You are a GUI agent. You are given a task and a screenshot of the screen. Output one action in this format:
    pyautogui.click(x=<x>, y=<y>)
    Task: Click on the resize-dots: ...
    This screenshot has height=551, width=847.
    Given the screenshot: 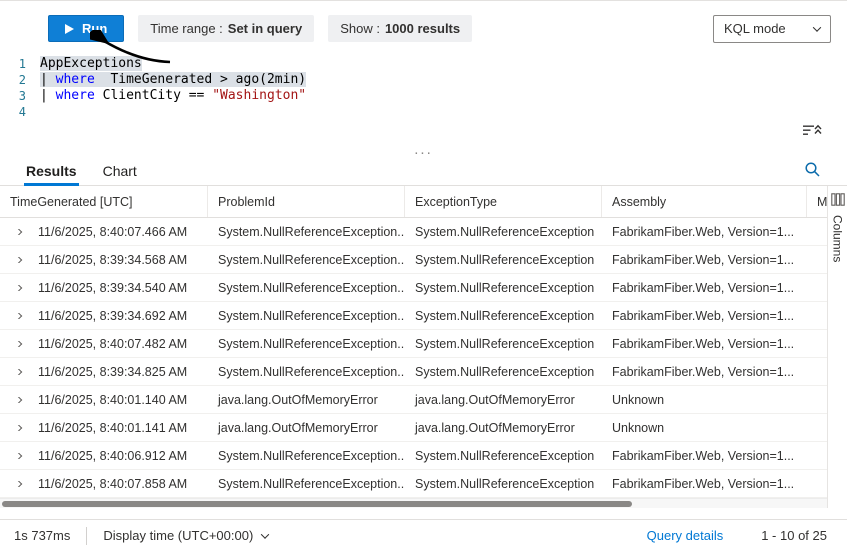 What is the action you would take?
    pyautogui.click(x=423, y=149)
    